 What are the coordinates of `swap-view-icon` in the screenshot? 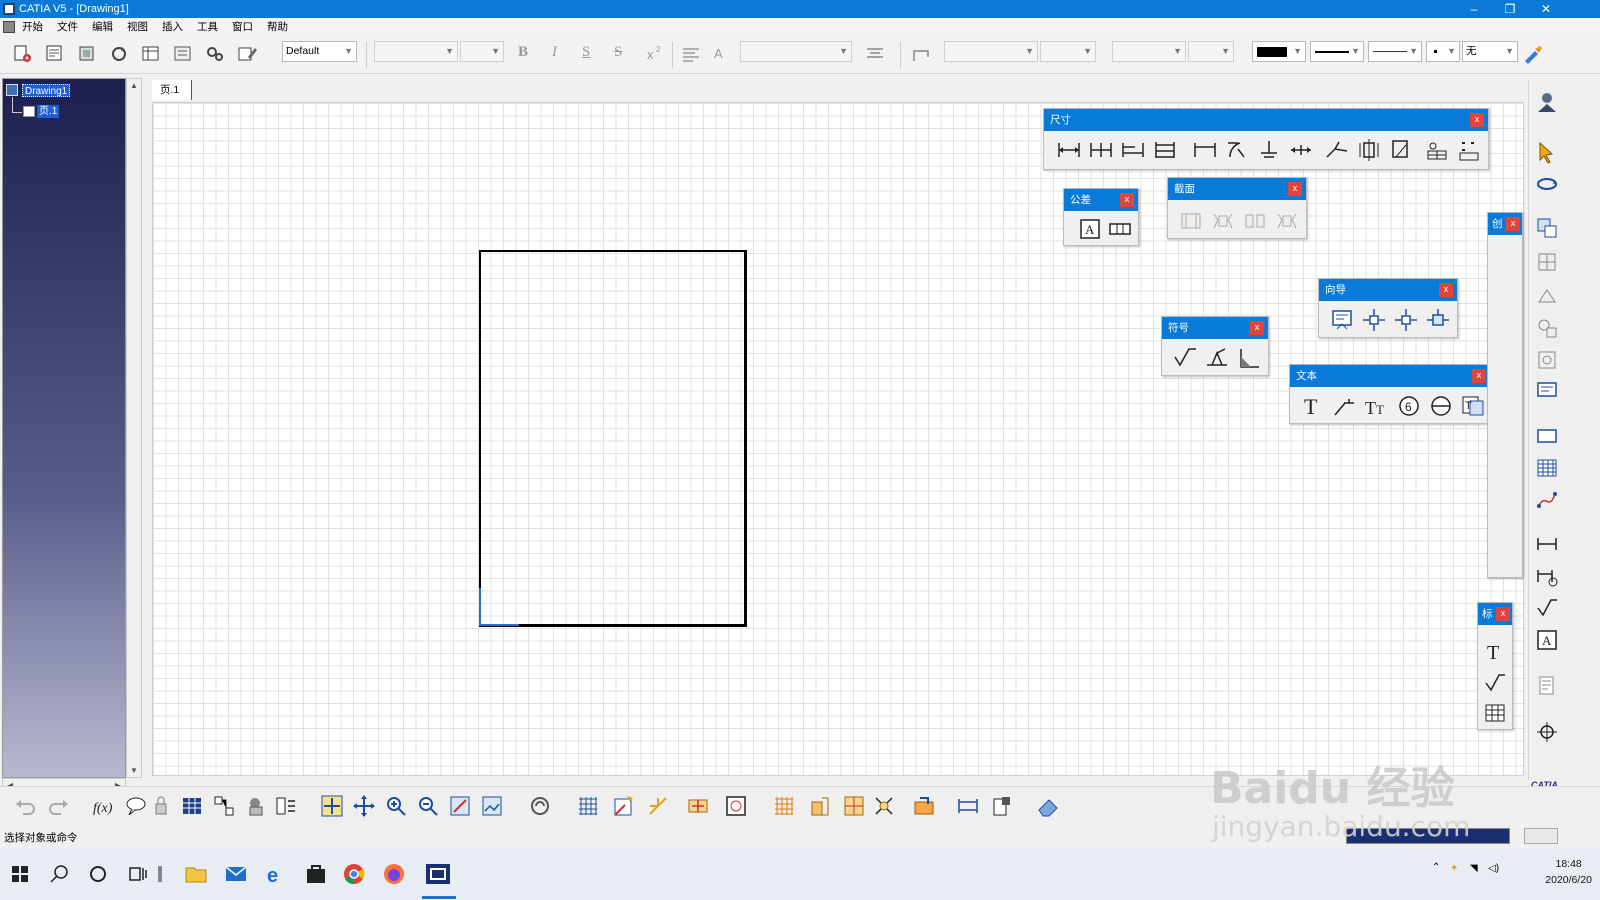 It's located at (183, 54).